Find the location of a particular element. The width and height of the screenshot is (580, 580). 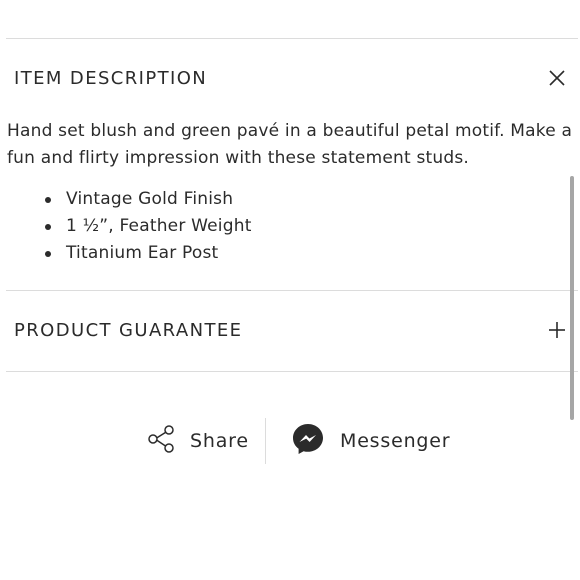

share-bar: Share Messenger is located at coordinates (290, 441).